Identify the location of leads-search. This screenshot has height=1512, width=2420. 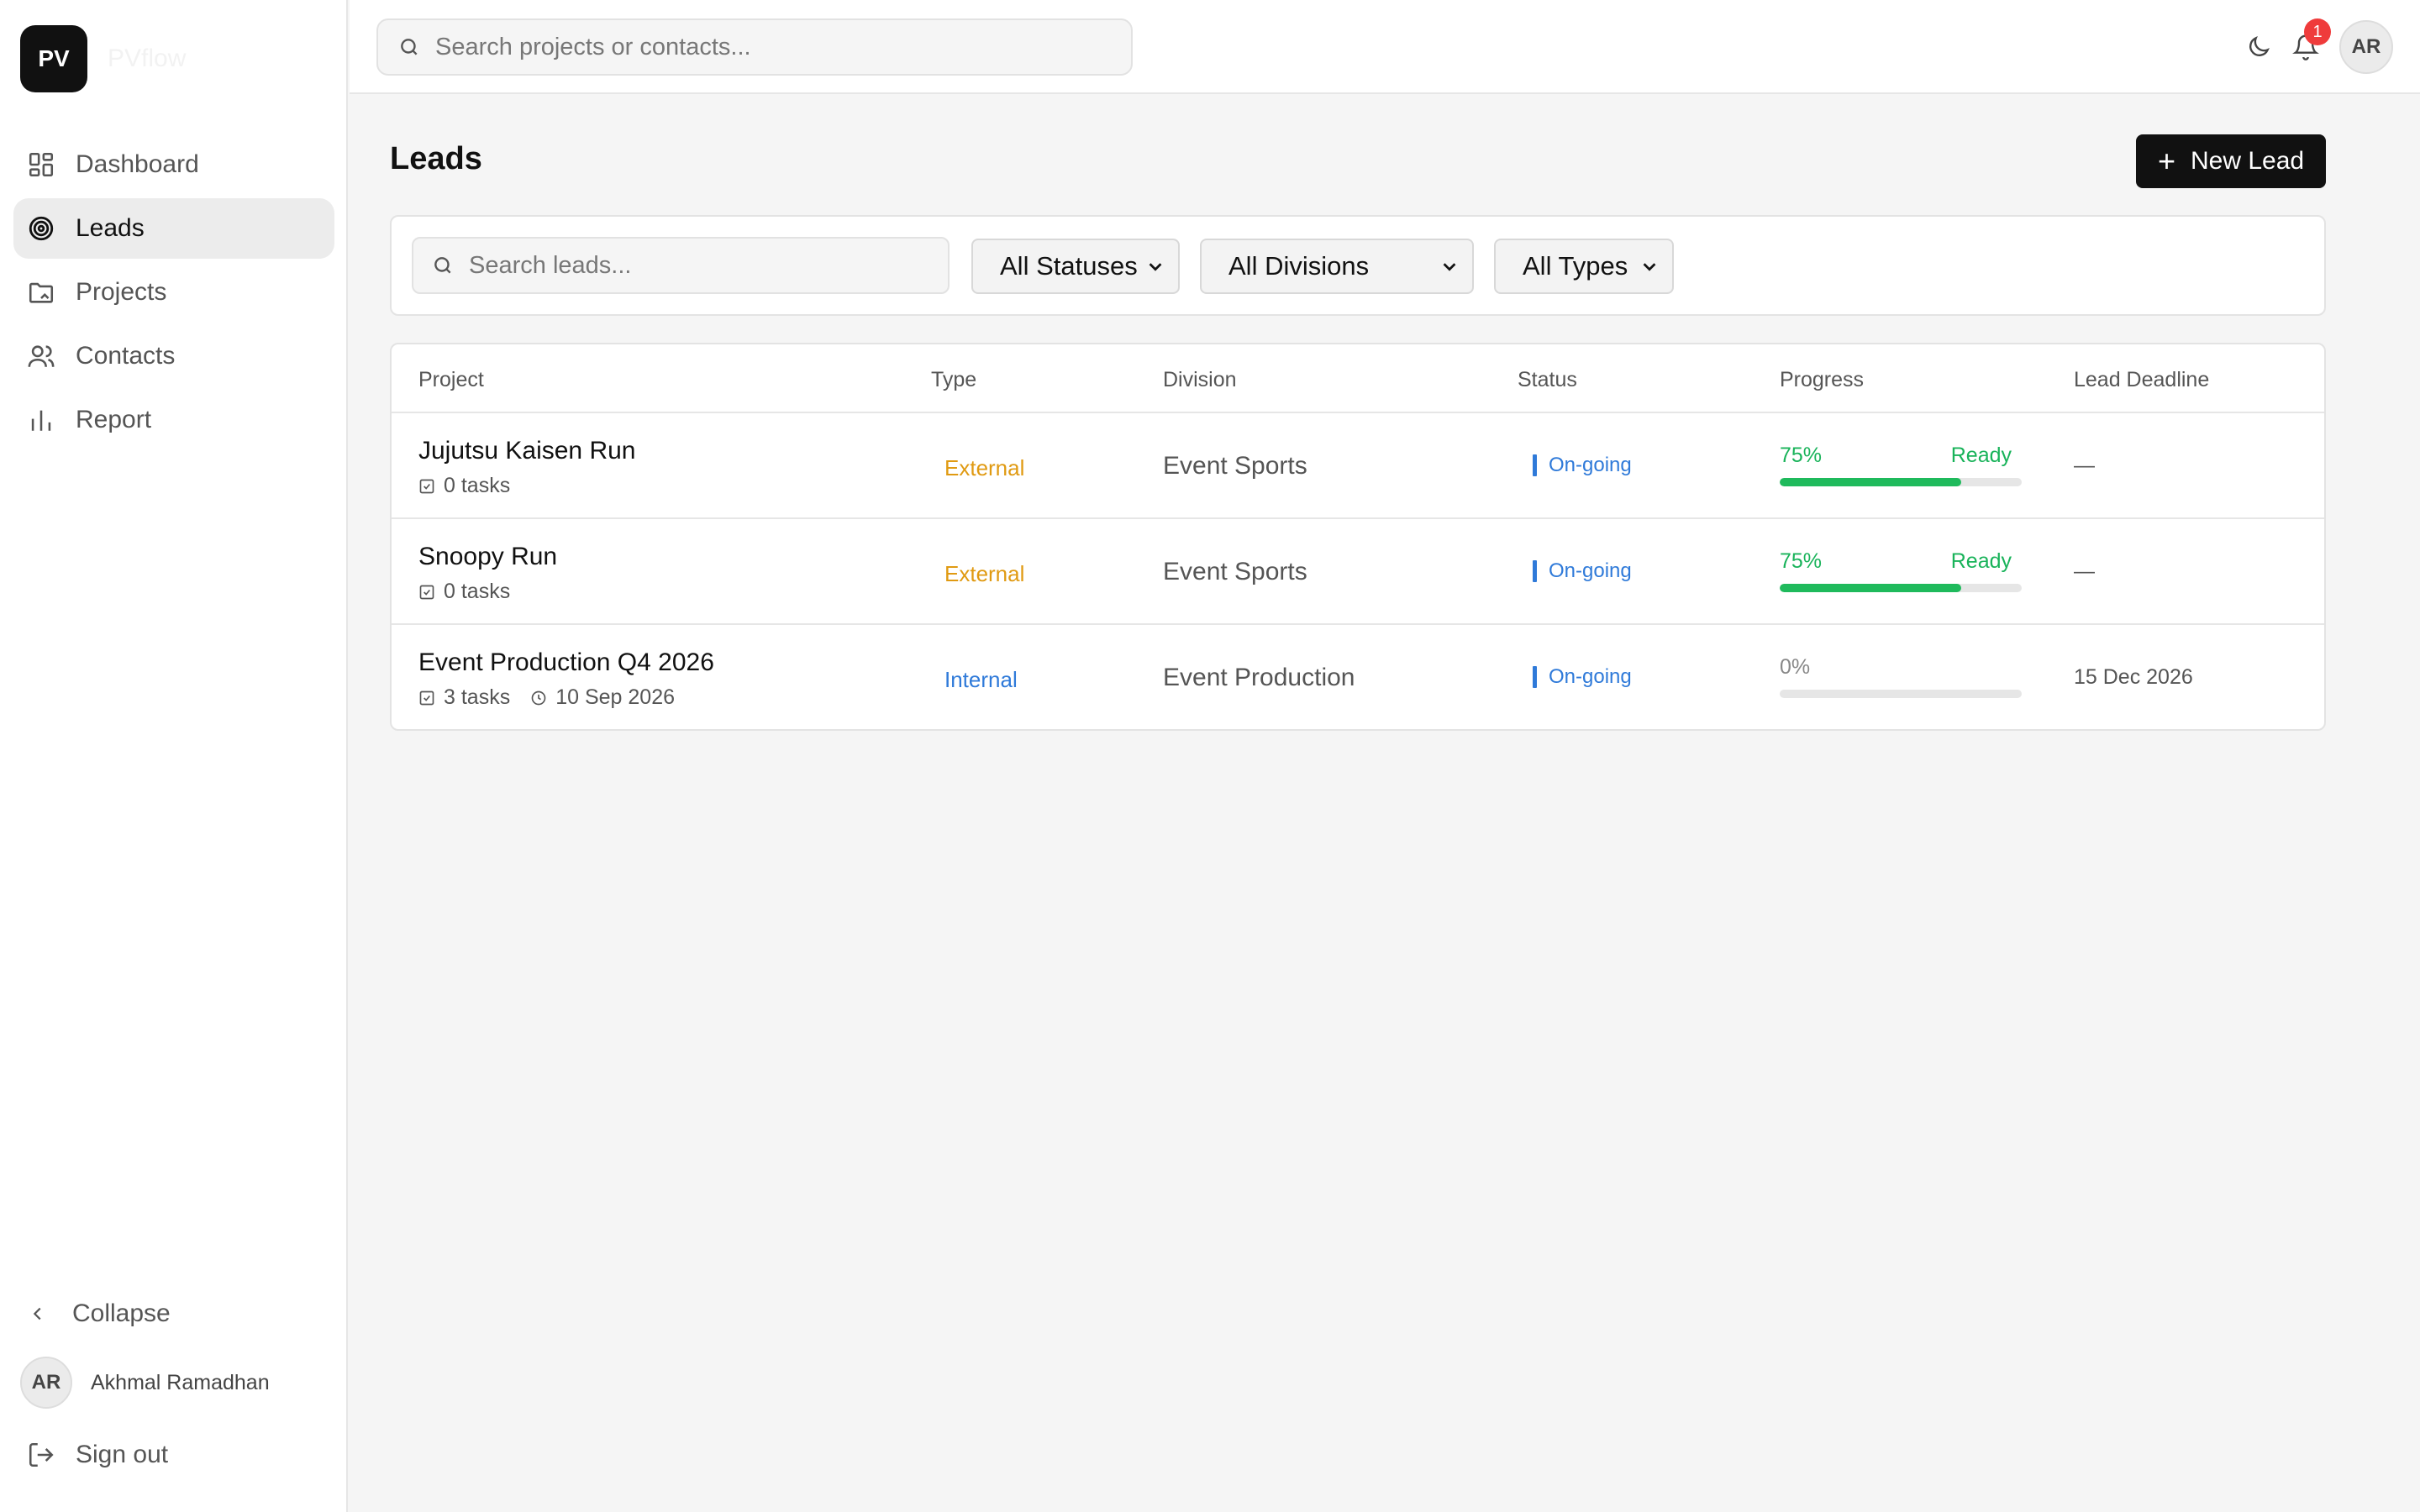
(681, 265).